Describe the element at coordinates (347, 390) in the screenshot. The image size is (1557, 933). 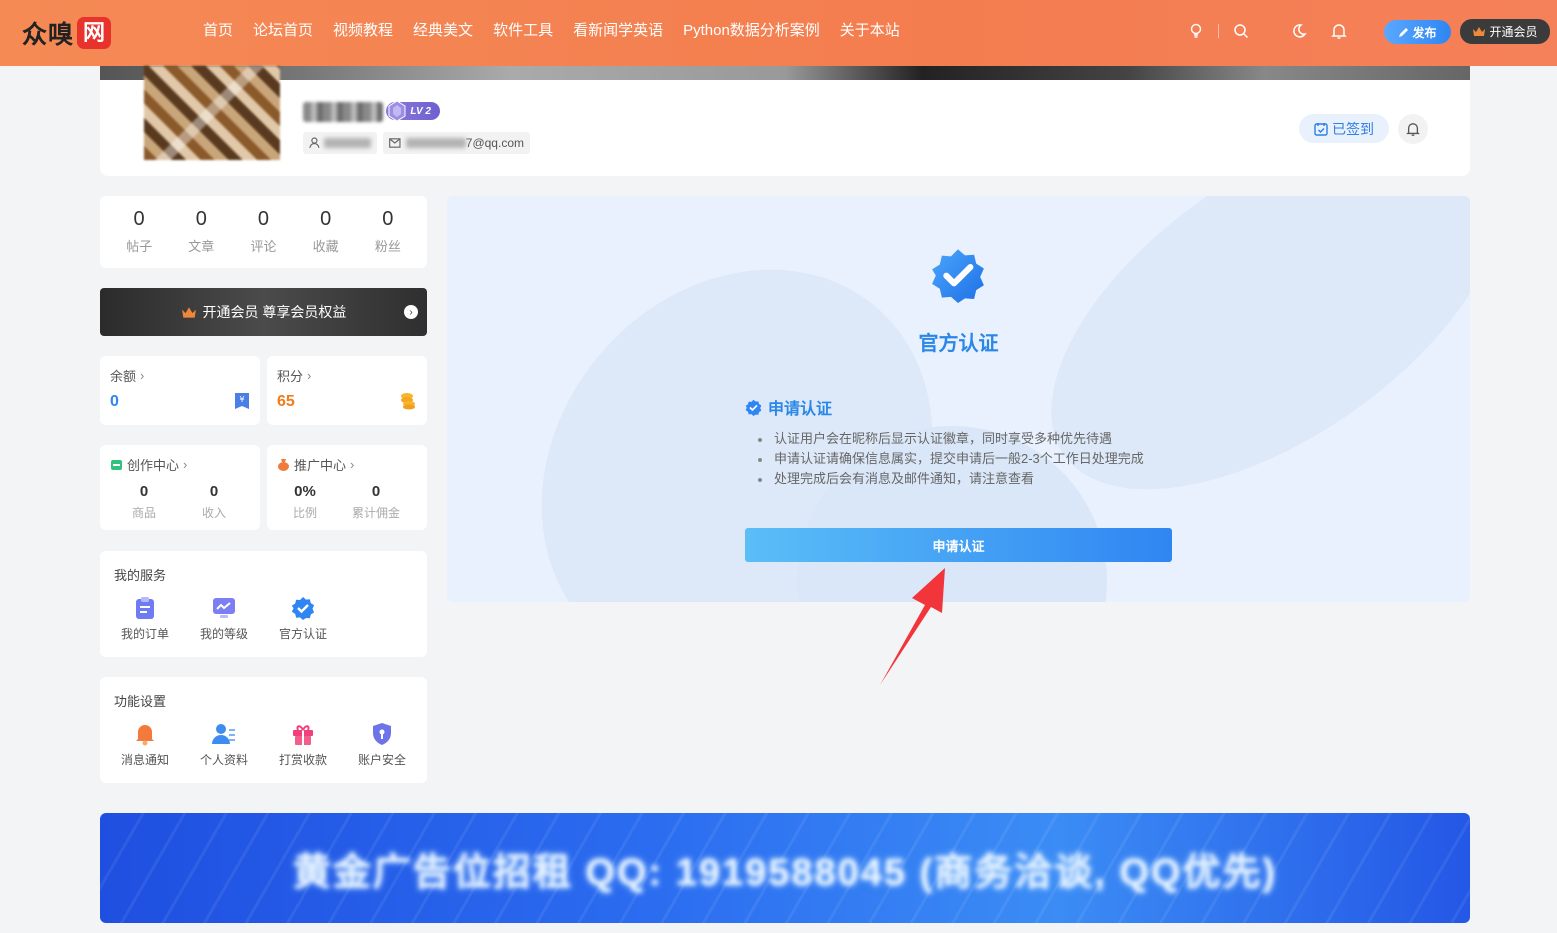
I see `points-card: 积分 › 65` at that location.